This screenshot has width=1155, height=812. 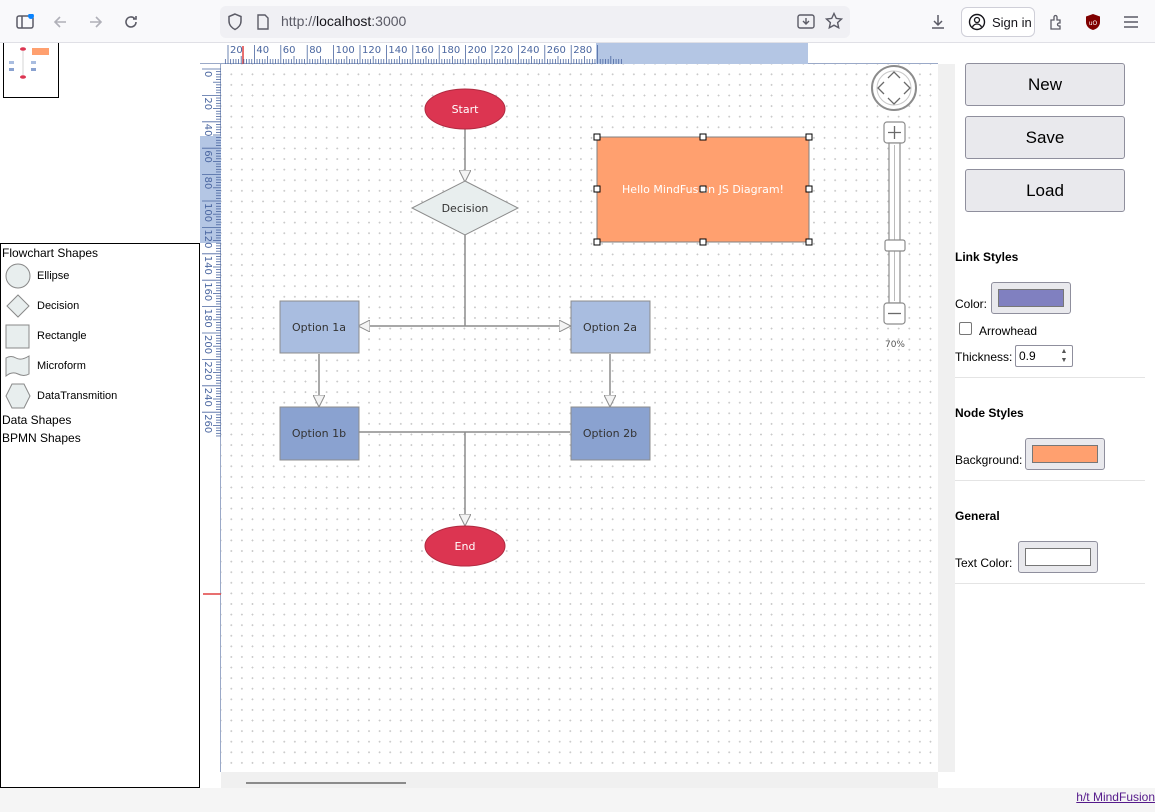 I want to click on ruler-left-label: 120, so click(x=207, y=238).